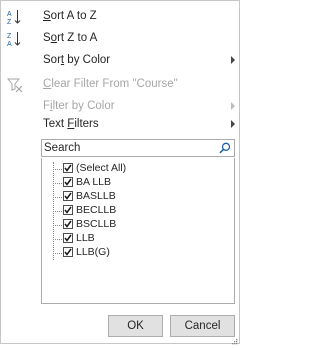 The image size is (320, 348). I want to click on list-item: BSCLLB, so click(137, 224).